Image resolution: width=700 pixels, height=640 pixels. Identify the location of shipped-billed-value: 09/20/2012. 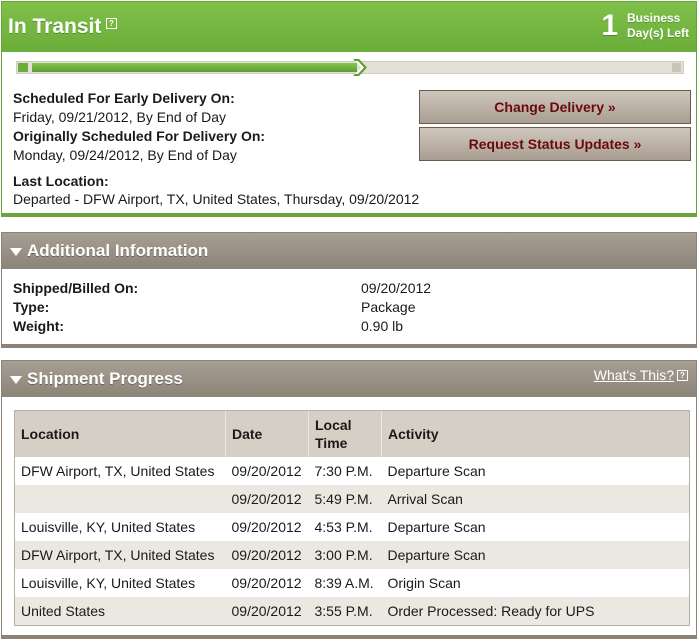
(396, 288).